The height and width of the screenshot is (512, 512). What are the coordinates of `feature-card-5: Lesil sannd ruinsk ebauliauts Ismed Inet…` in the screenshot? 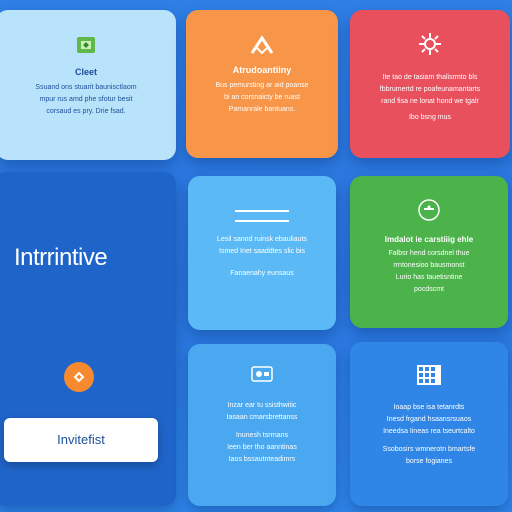 It's located at (262, 253).